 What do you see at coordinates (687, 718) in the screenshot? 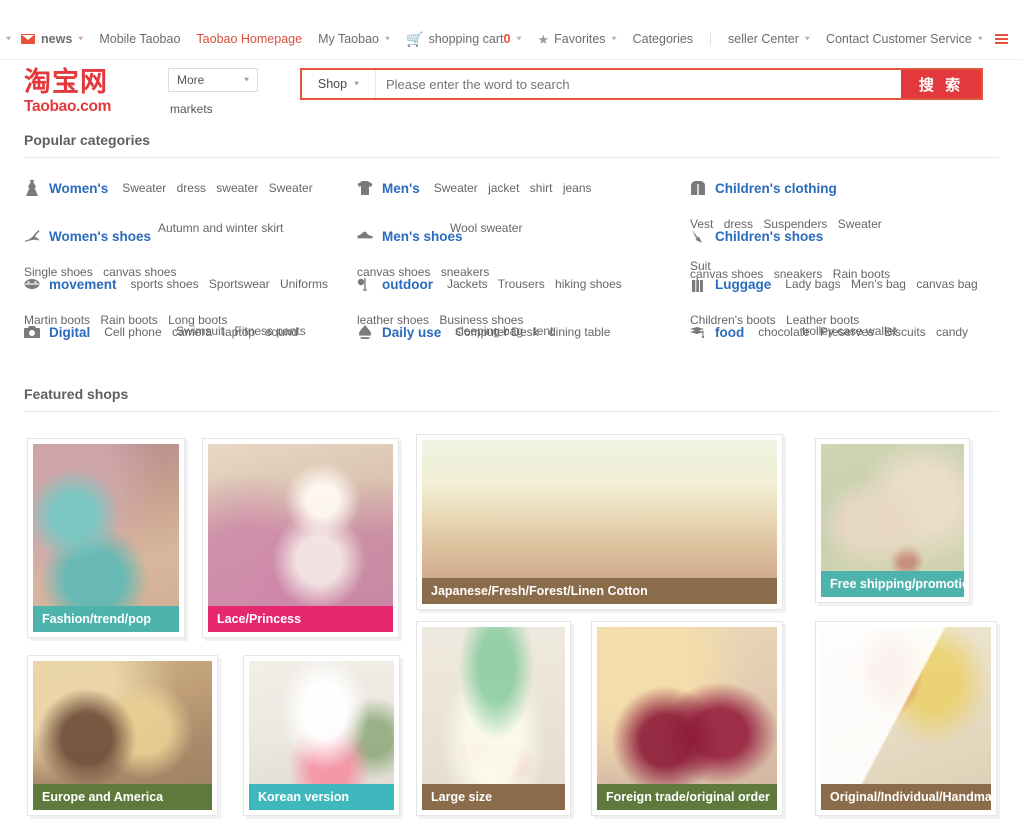
I see `featured-shop-card: Foreign trade/original order` at bounding box center [687, 718].